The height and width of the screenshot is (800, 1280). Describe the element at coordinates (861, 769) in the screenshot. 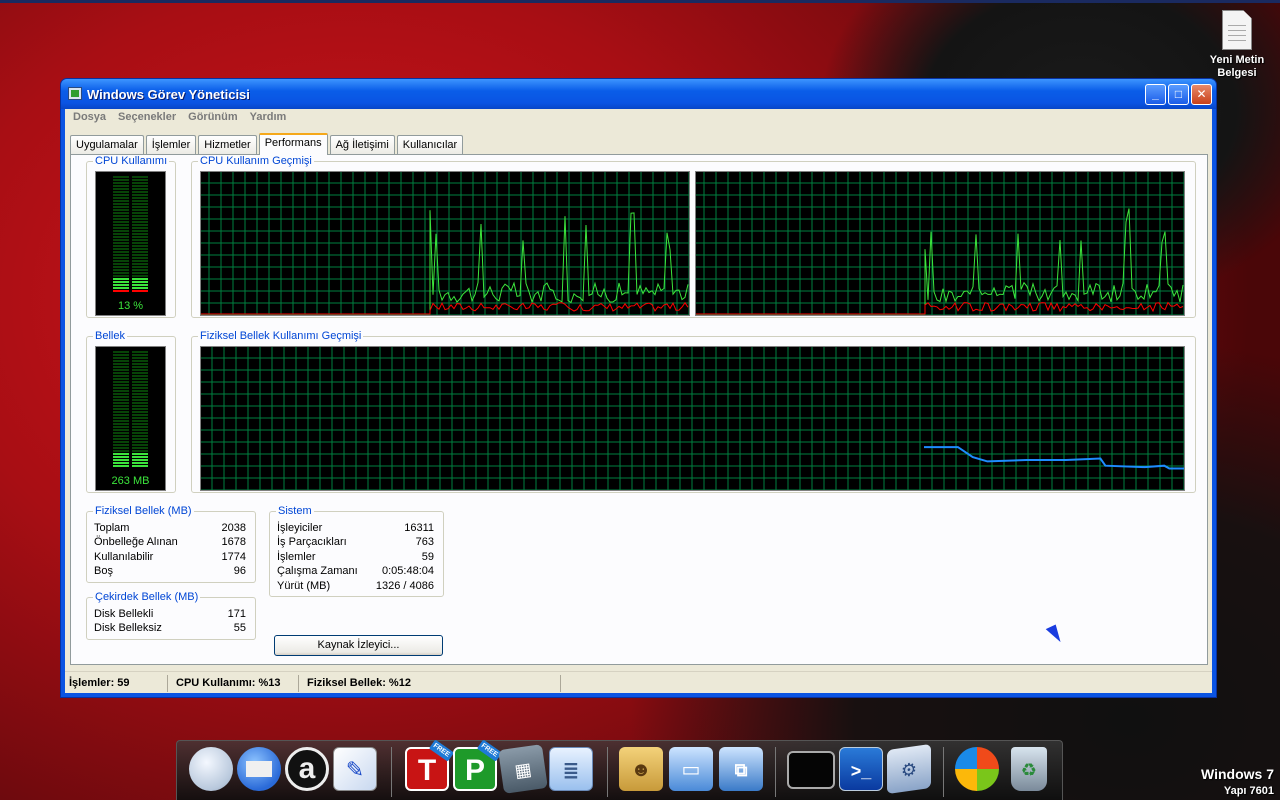

I see `powershell-icon: >_` at that location.